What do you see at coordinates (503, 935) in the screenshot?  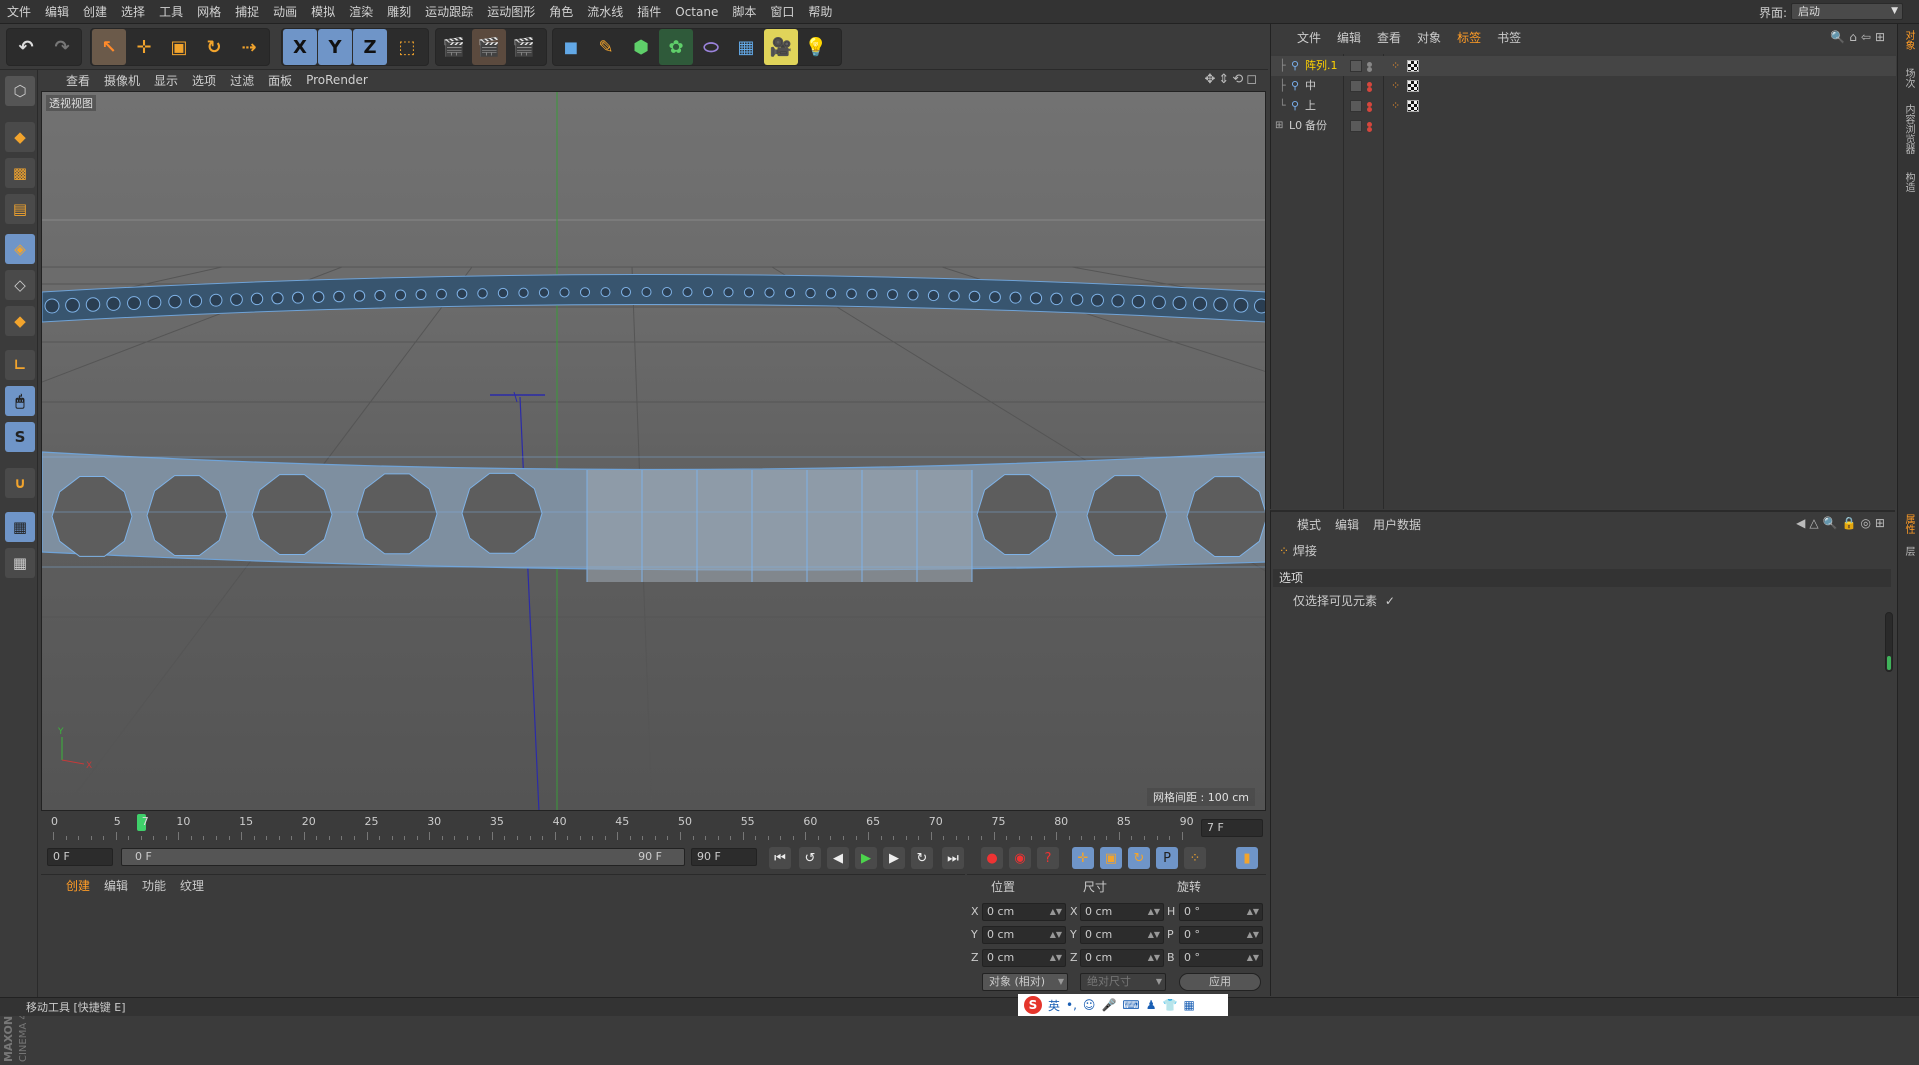 I see `material-manager: 创建 编辑 功能 纹理` at bounding box center [503, 935].